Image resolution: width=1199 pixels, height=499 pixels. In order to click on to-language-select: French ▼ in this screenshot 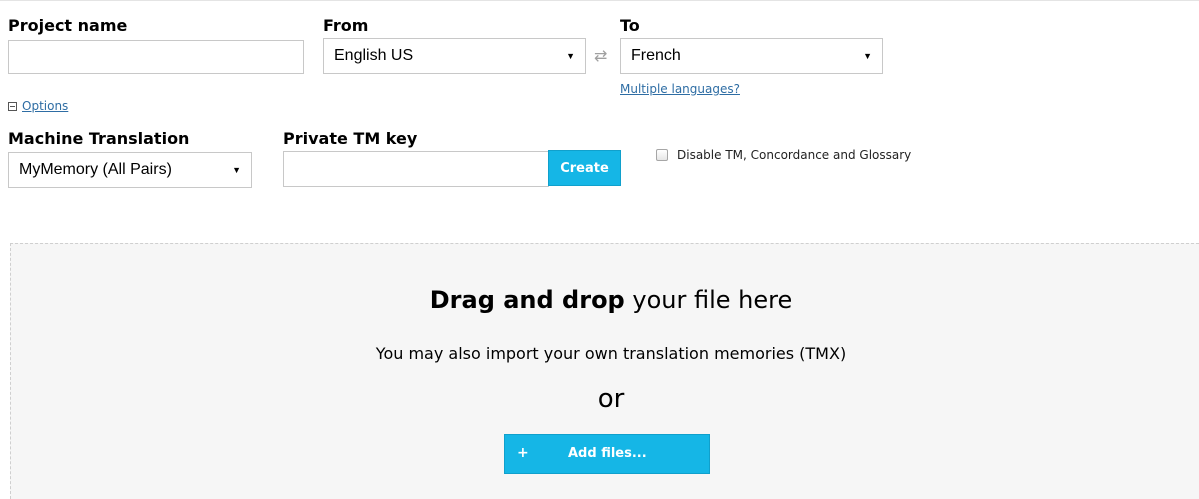, I will do `click(751, 56)`.